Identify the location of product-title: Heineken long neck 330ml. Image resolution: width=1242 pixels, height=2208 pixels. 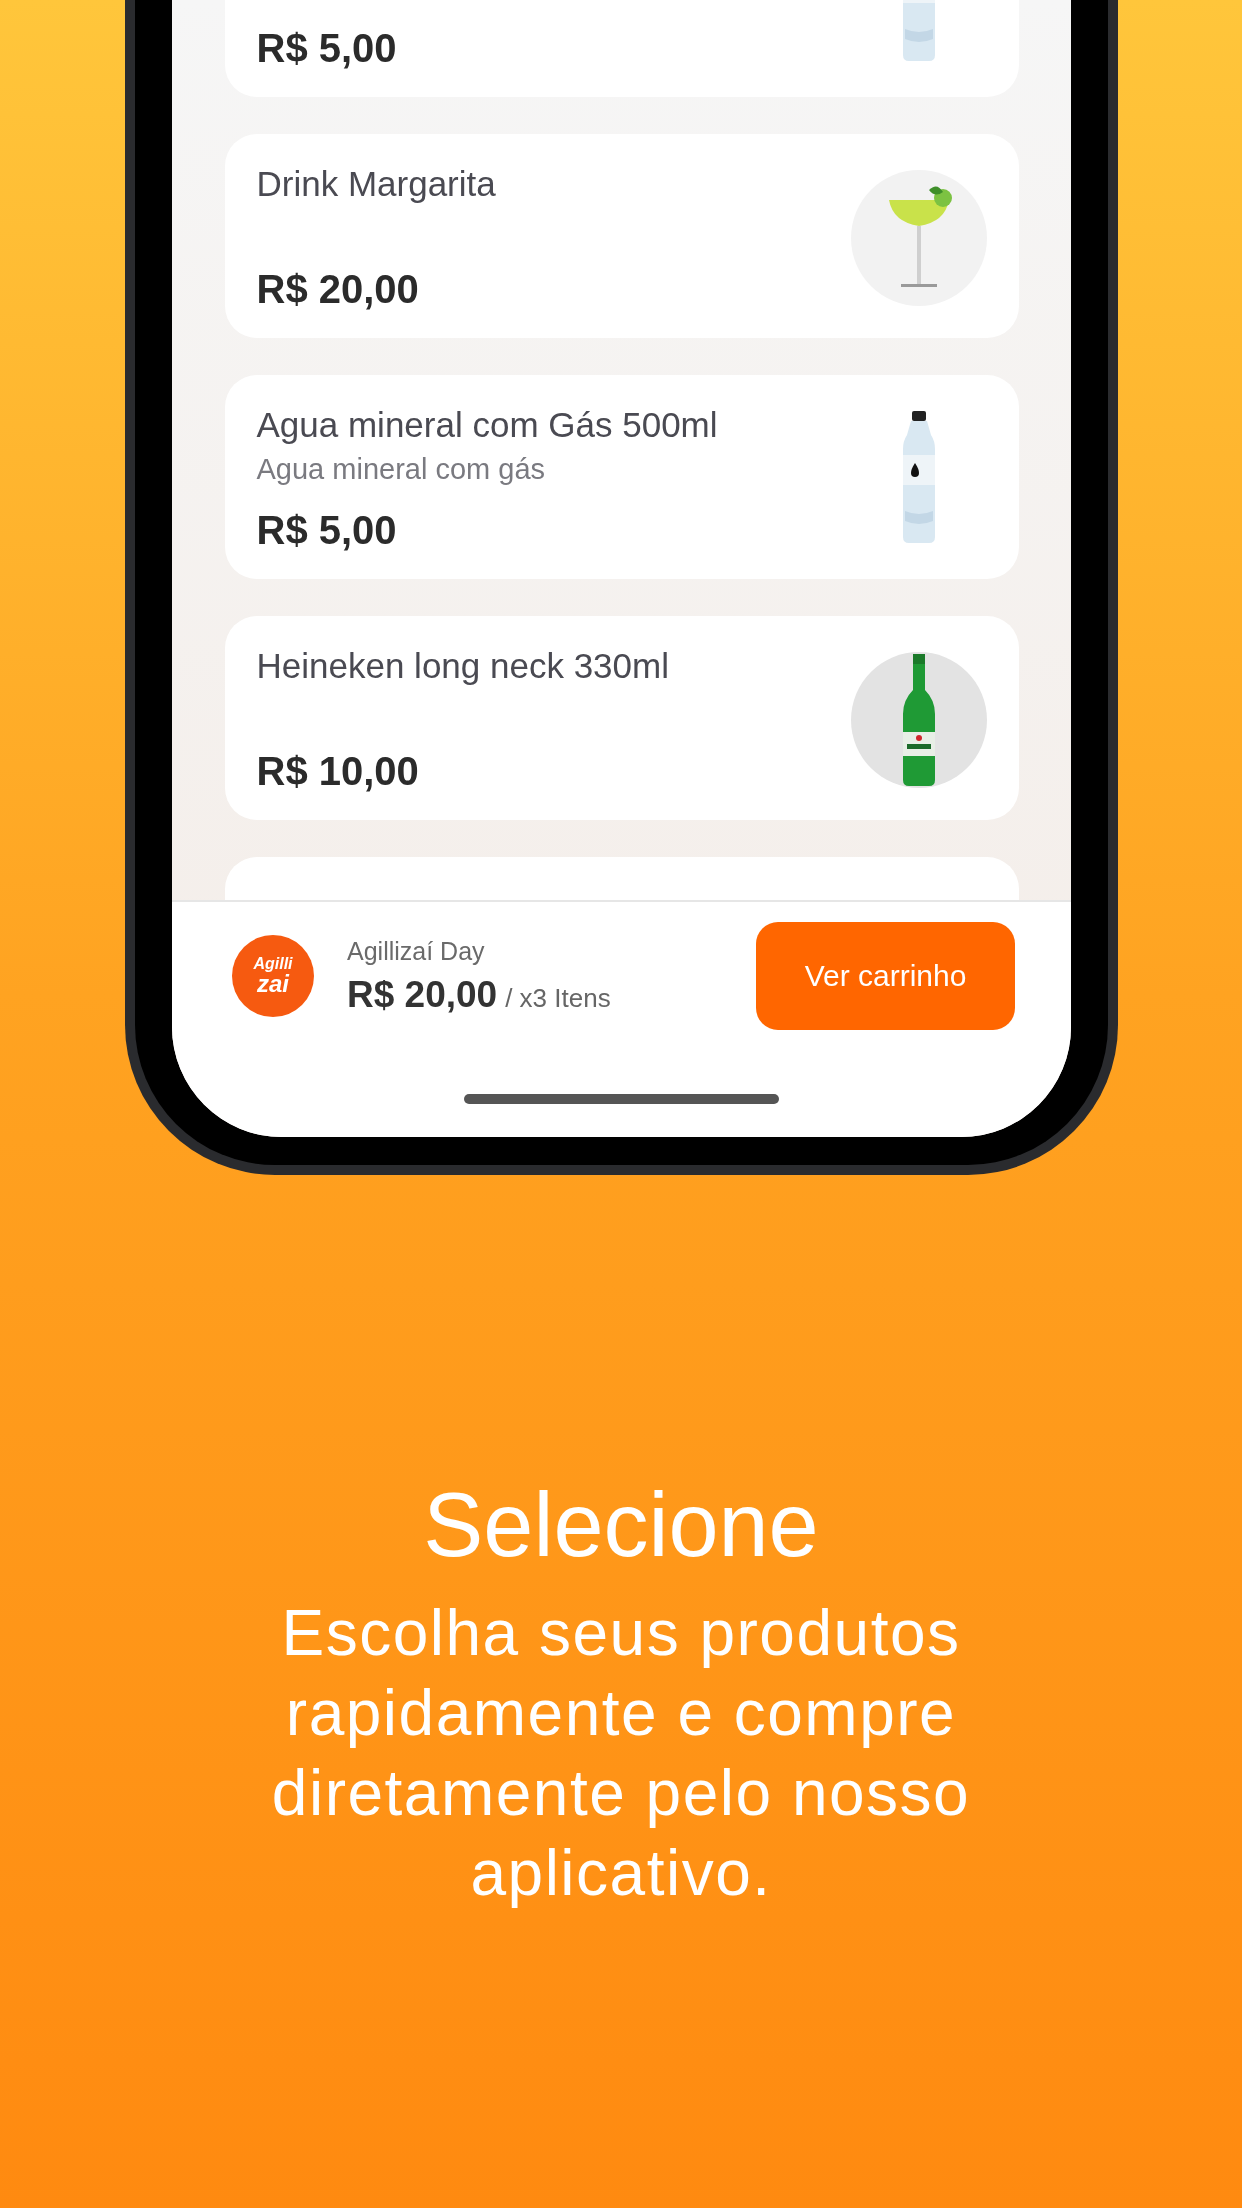
(462, 666).